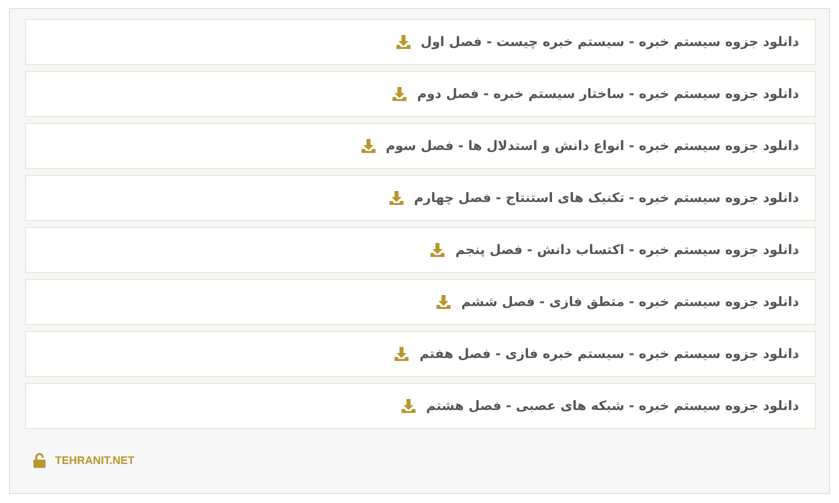 The image size is (839, 503). Describe the element at coordinates (420, 302) in the screenshot. I see `download-link: دانلود جزوه سیستم خبره - متطق فازی - فصل ششم` at that location.